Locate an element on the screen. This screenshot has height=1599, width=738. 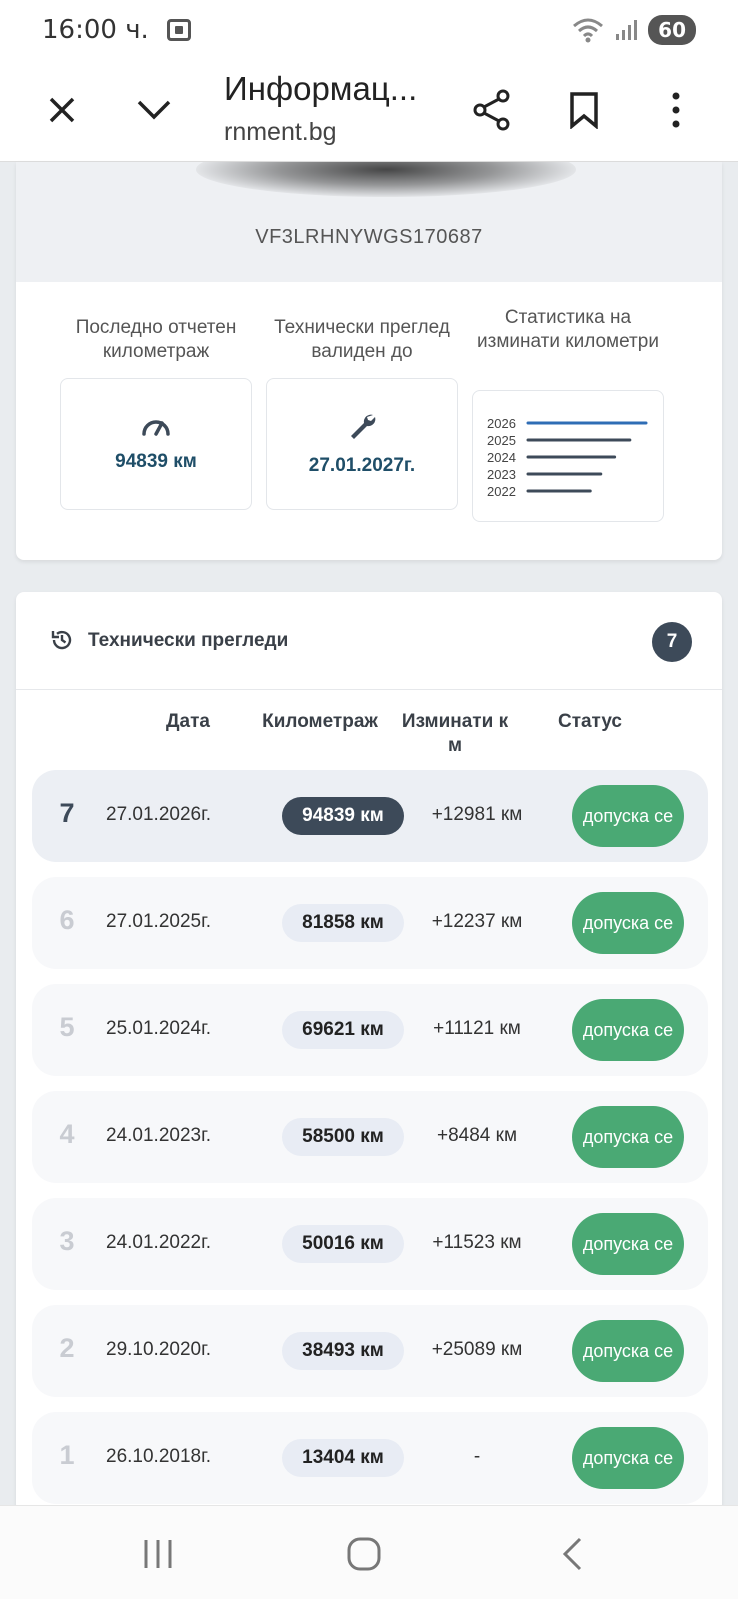
row-distance: +11121 км is located at coordinates (477, 1028).